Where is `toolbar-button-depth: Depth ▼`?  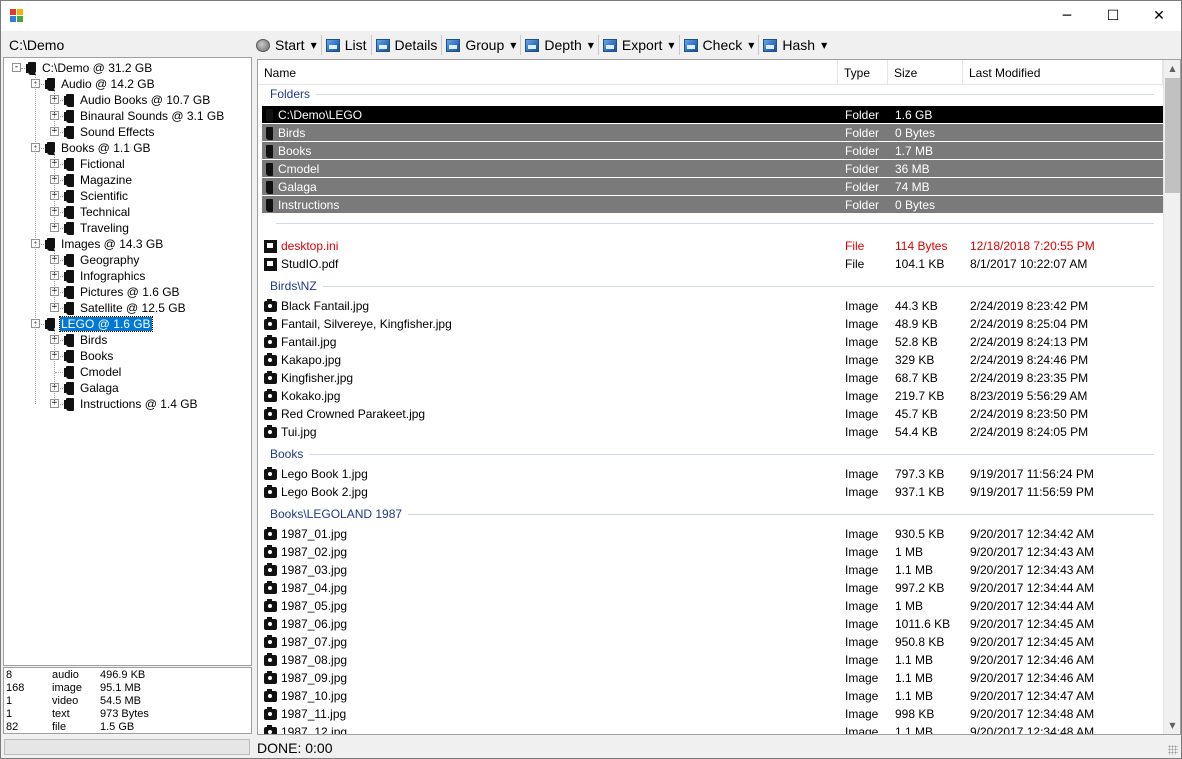 toolbar-button-depth: Depth ▼ is located at coordinates (559, 45).